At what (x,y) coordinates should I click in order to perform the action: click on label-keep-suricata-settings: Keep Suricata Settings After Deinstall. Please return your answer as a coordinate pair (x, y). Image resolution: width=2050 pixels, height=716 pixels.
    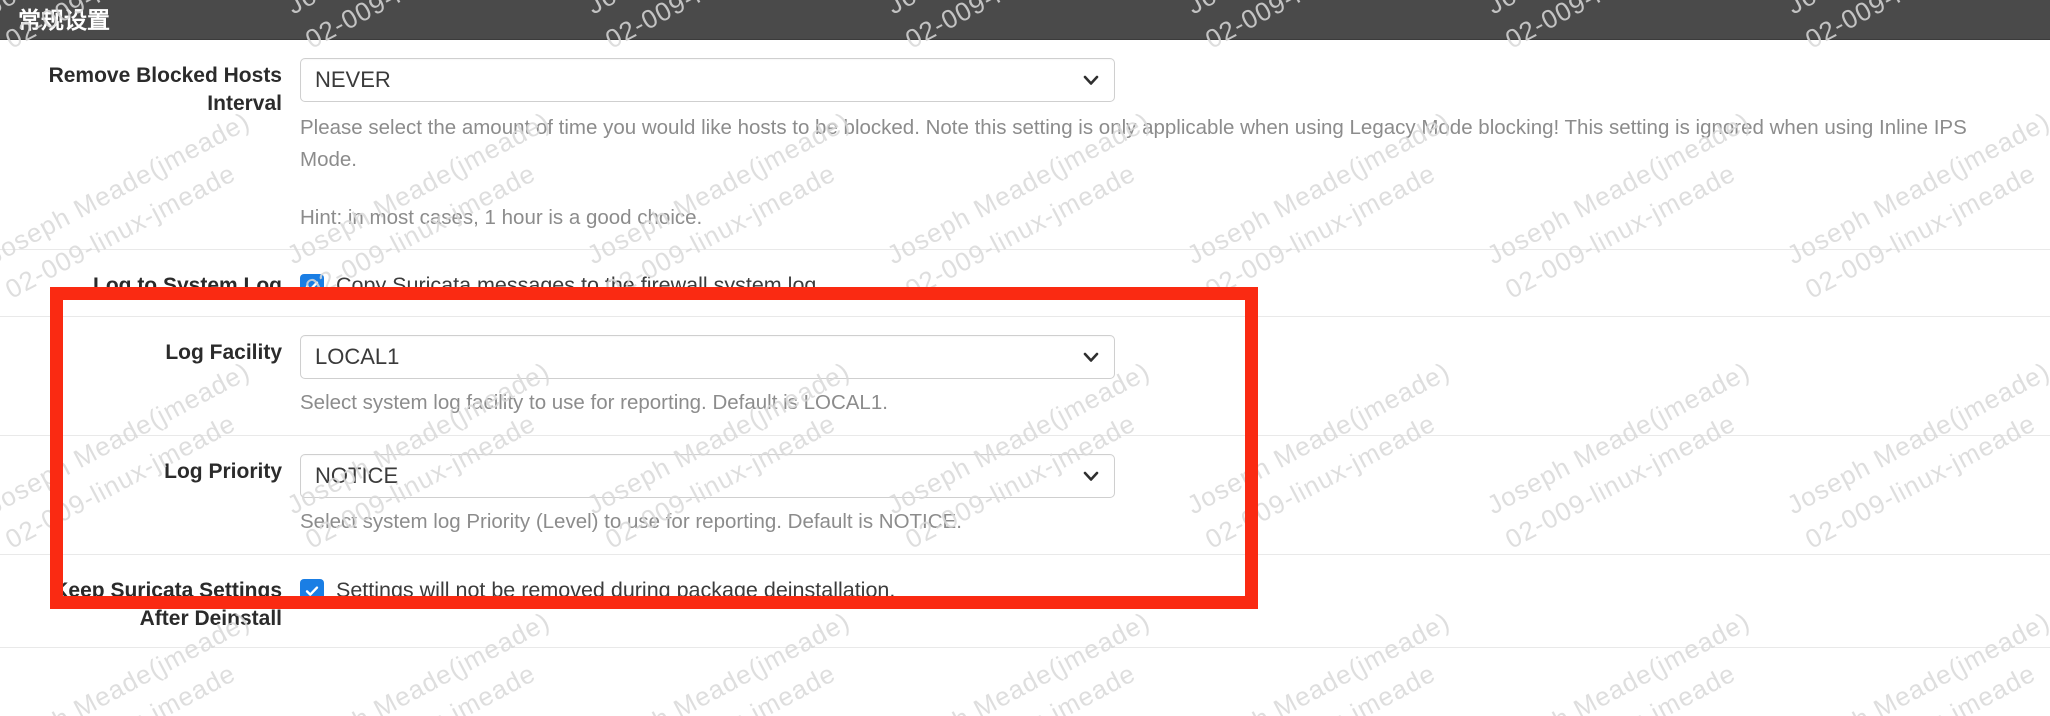
    Looking at the image, I should click on (167, 604).